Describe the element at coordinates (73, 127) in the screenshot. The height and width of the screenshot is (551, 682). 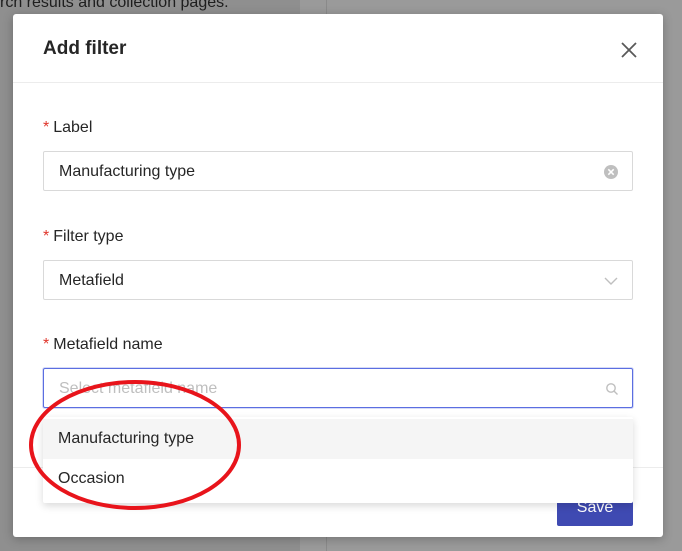
I see `label-field-label-text: Label` at that location.